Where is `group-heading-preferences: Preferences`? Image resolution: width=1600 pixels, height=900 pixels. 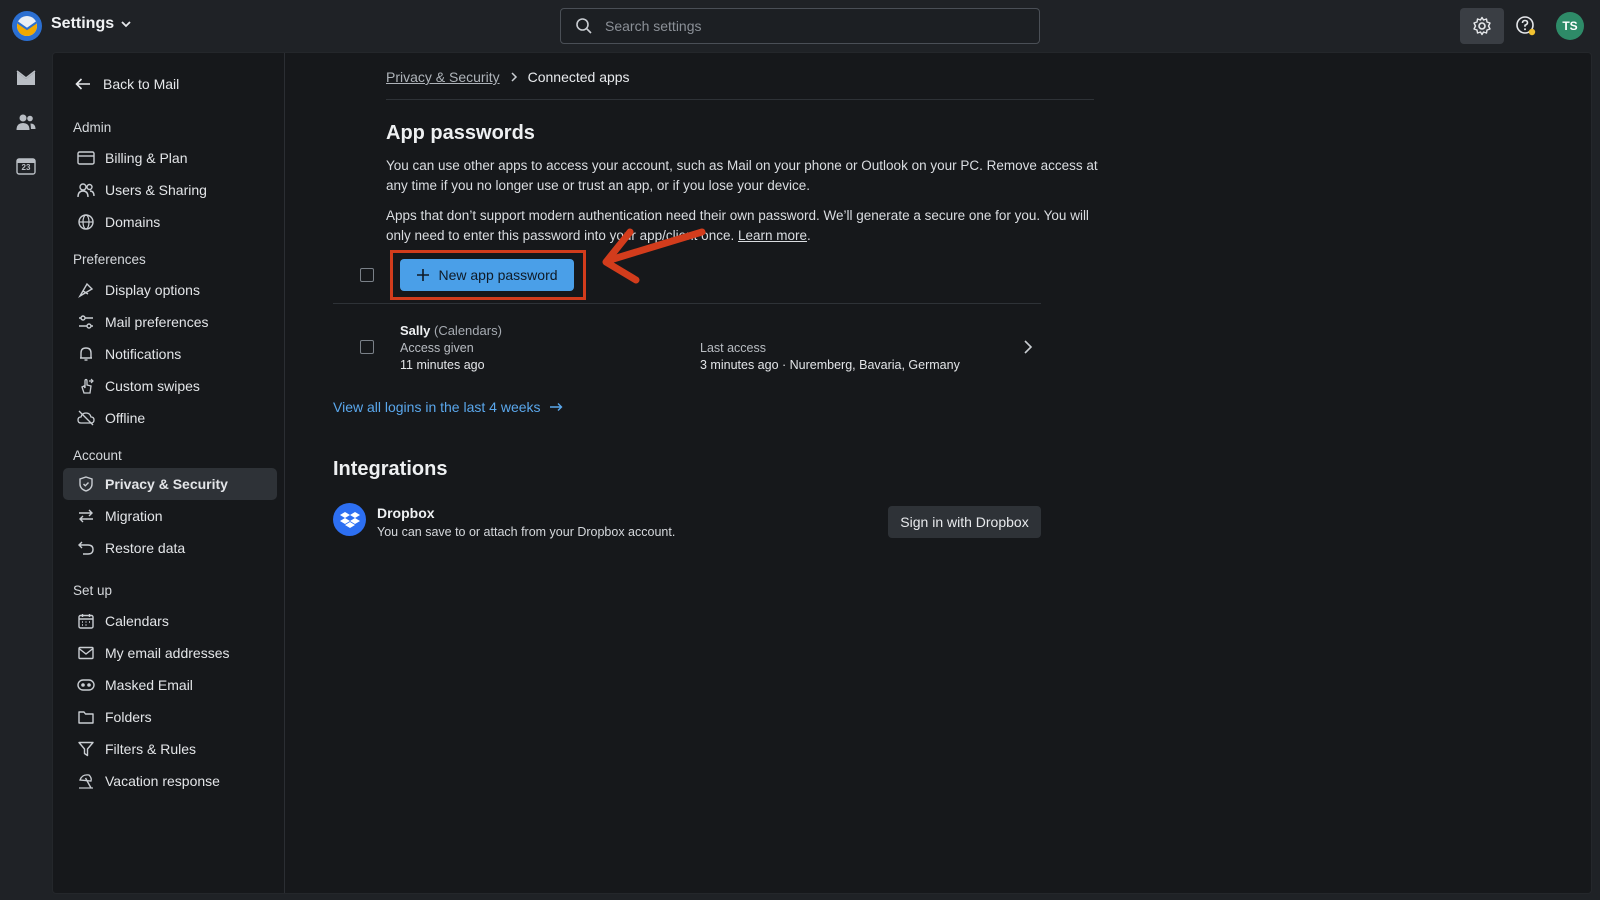 group-heading-preferences: Preferences is located at coordinates (109, 259).